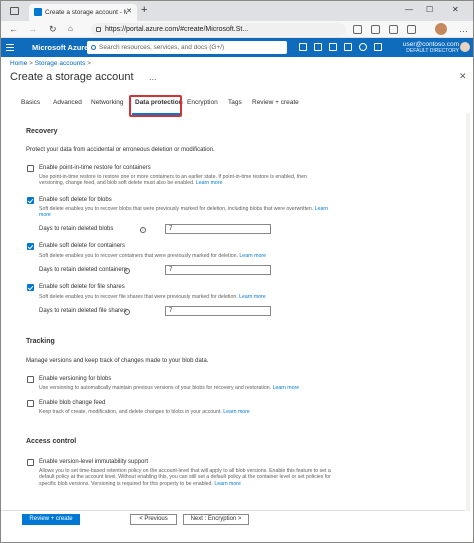 This screenshot has width=474, height=543. I want to click on breadcrumb: Home > Storage accounts >, so click(50, 63).